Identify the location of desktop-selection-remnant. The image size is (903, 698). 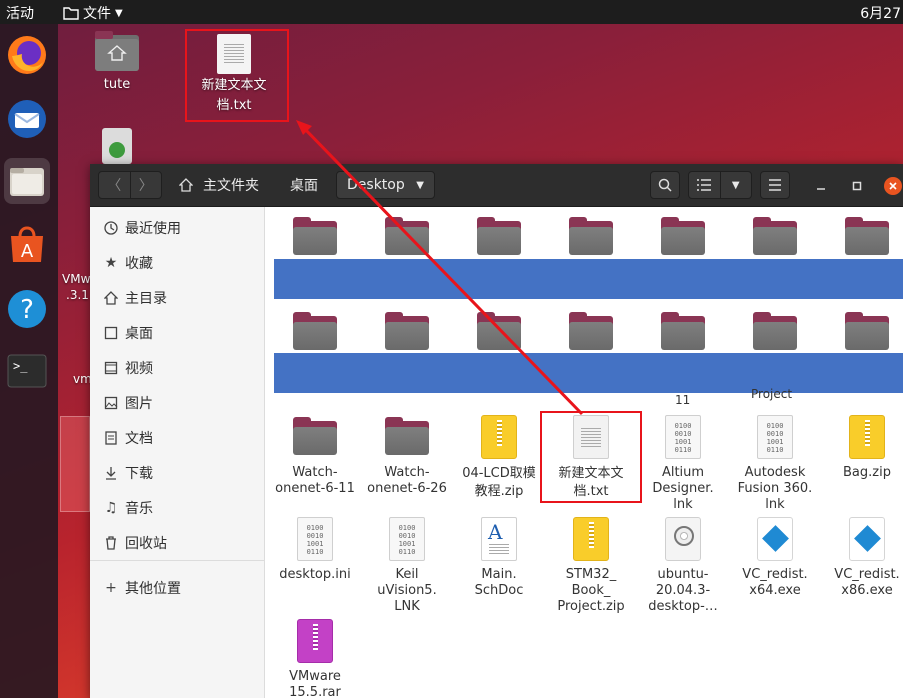
(75, 464).